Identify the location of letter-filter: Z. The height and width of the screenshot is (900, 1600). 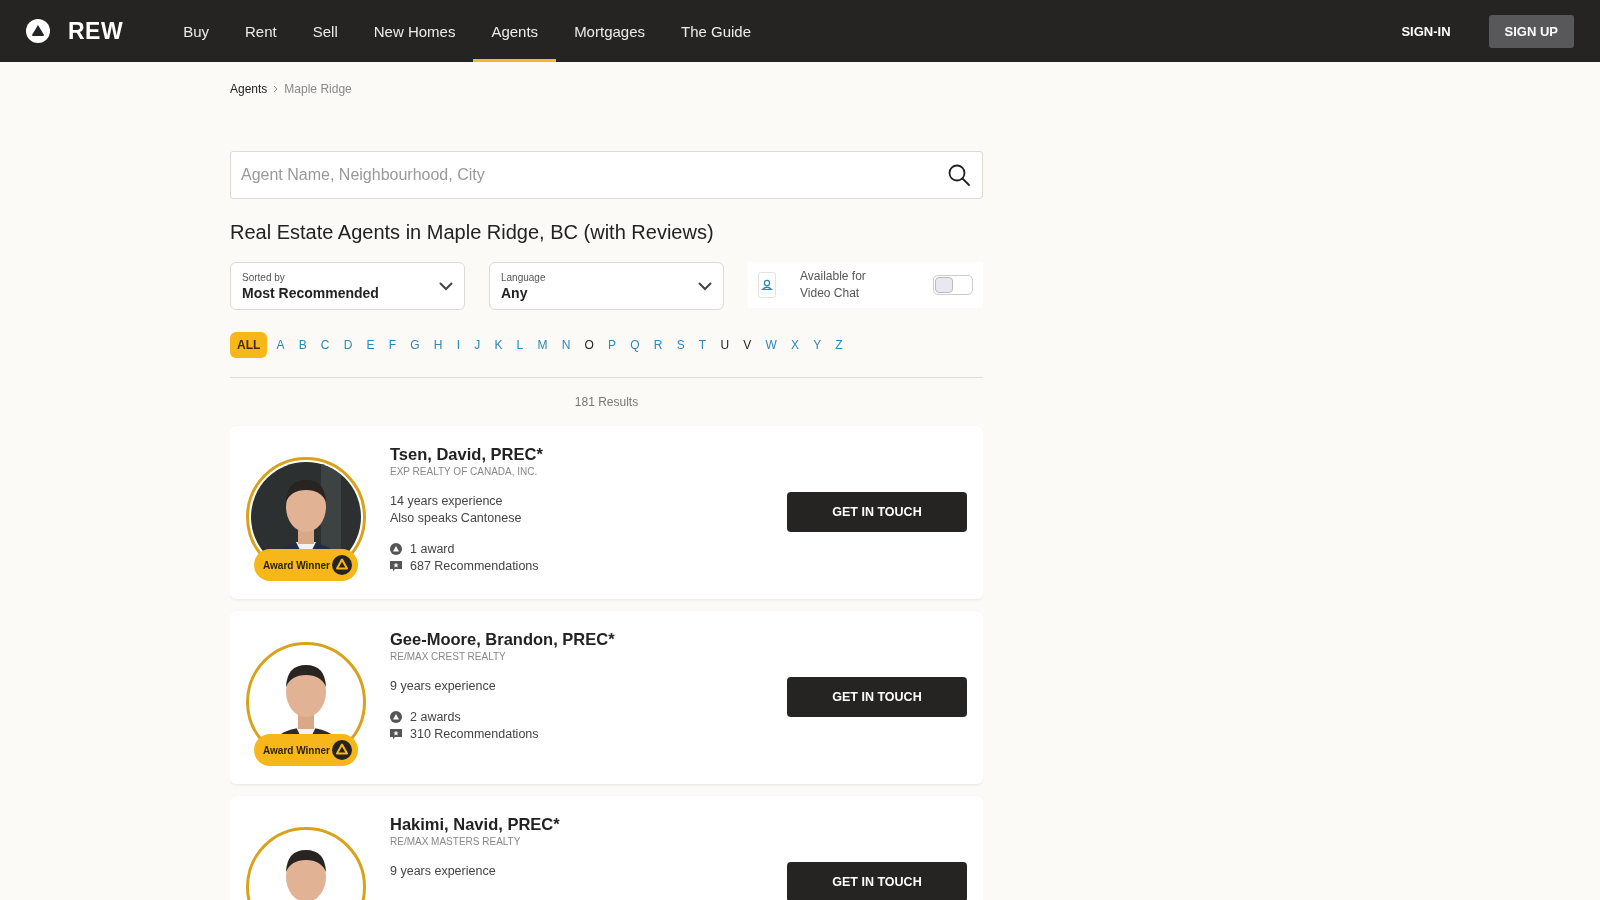
(839, 345).